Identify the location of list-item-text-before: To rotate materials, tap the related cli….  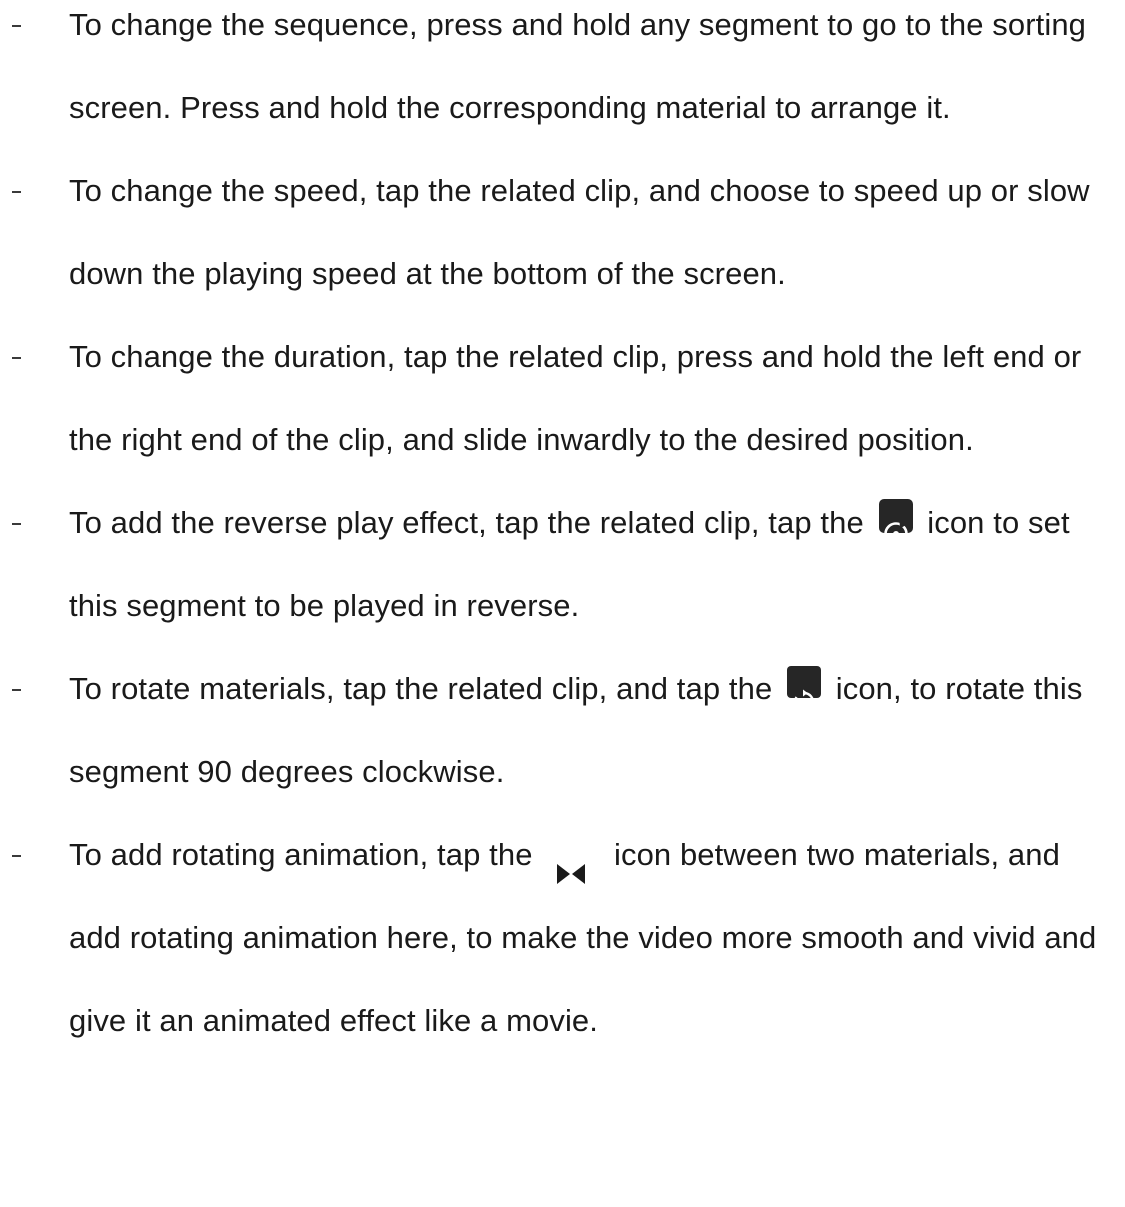
(421, 688).